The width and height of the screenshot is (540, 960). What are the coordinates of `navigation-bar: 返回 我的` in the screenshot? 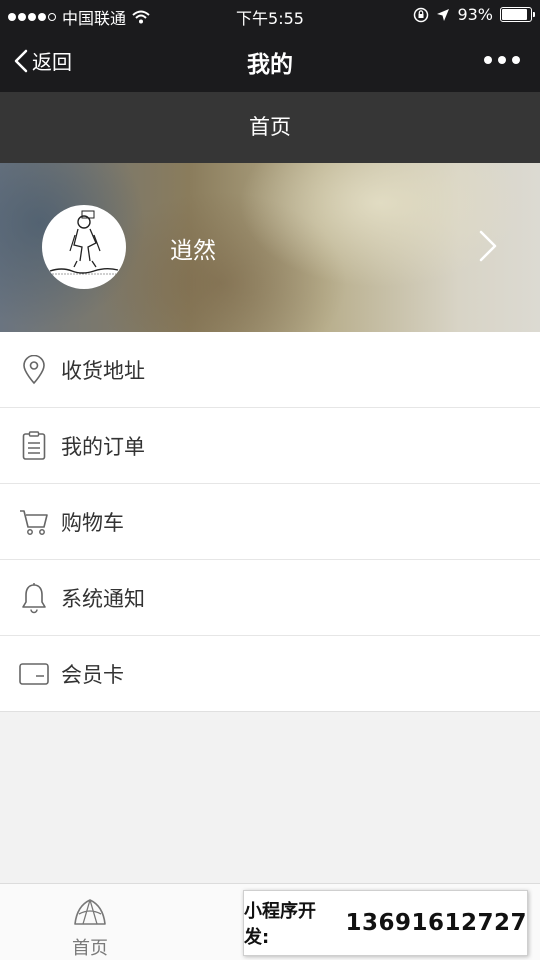 It's located at (270, 61).